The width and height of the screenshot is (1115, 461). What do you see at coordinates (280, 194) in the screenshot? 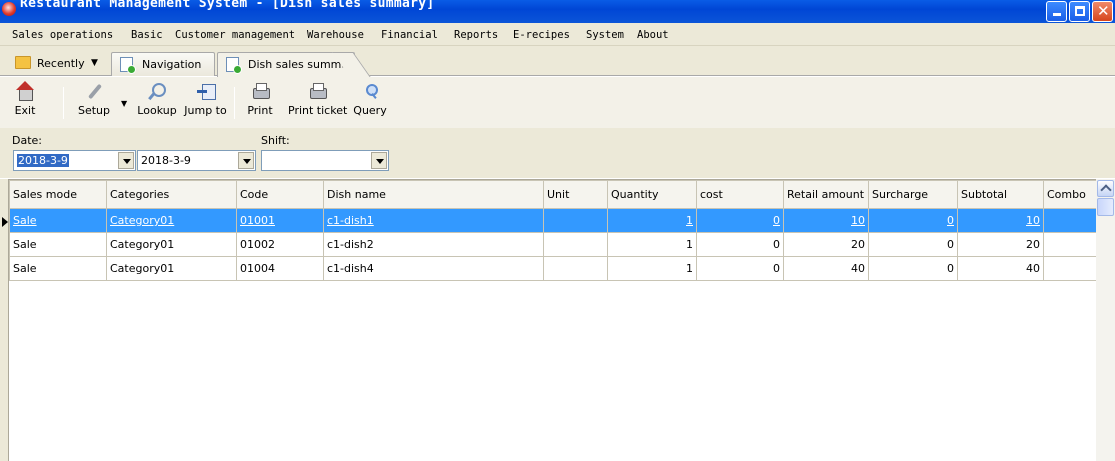
I see `column-header-code: Code` at bounding box center [280, 194].